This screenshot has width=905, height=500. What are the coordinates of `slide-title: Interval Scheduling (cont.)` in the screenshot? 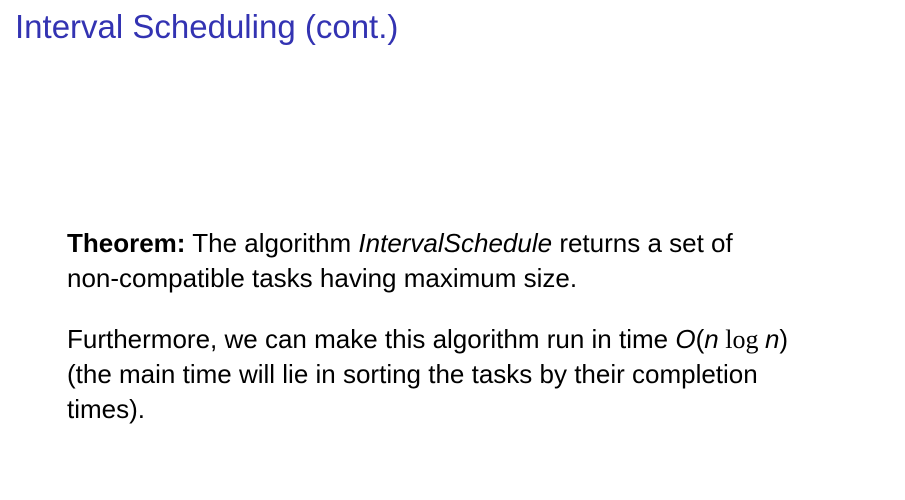 It's located at (207, 26).